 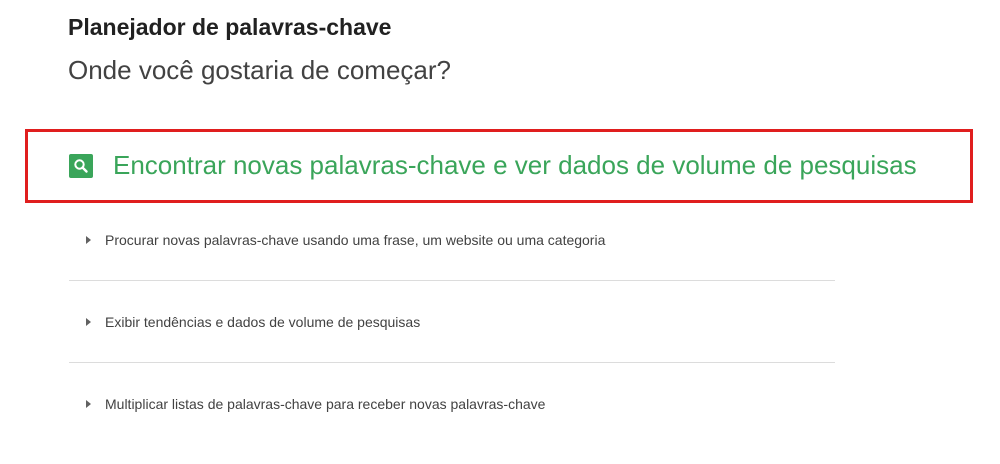 I want to click on page-title: Planejador de palavras-chave, so click(x=230, y=27).